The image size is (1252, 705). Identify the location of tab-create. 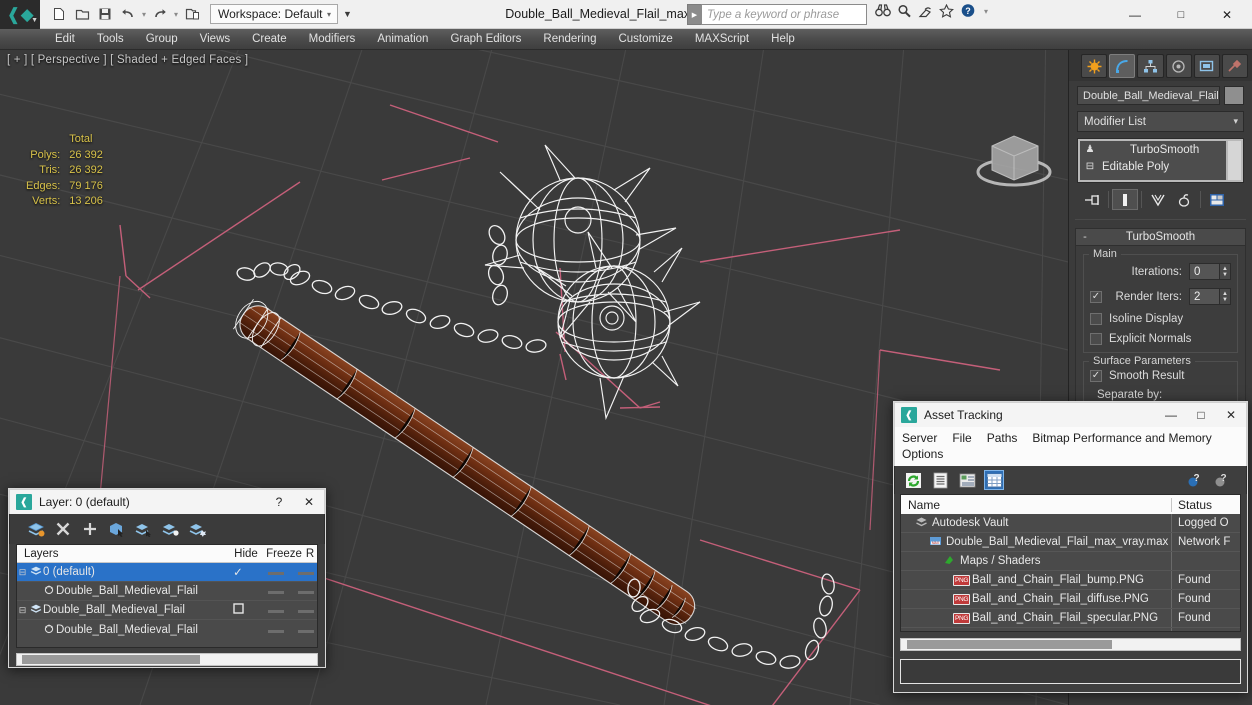
(1094, 66).